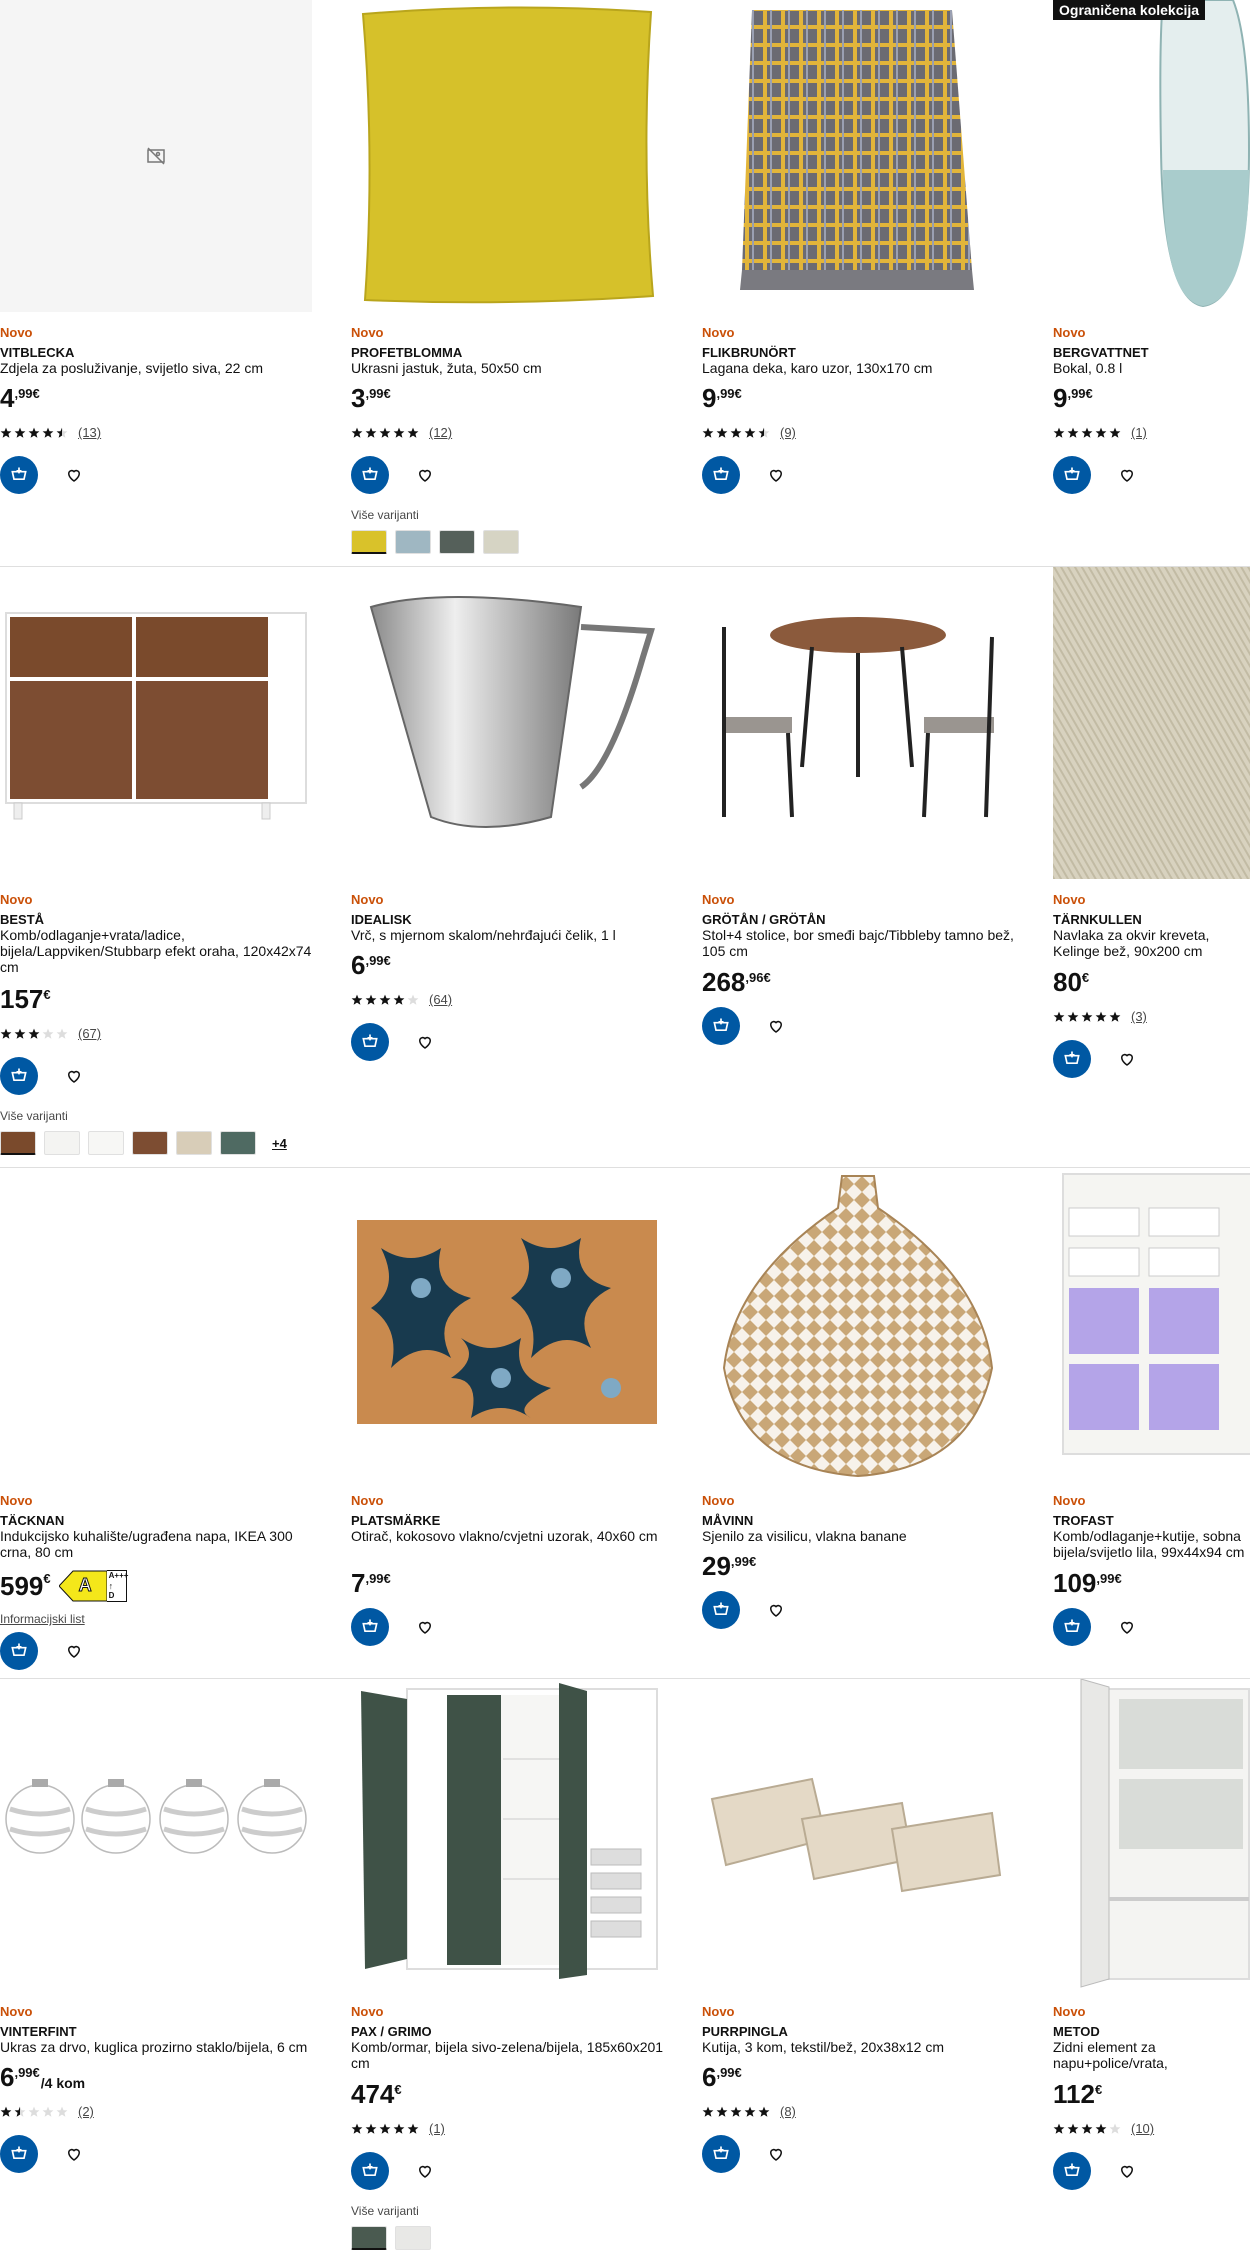  Describe the element at coordinates (279, 1143) in the screenshot. I see `more-variants-link: +4` at that location.